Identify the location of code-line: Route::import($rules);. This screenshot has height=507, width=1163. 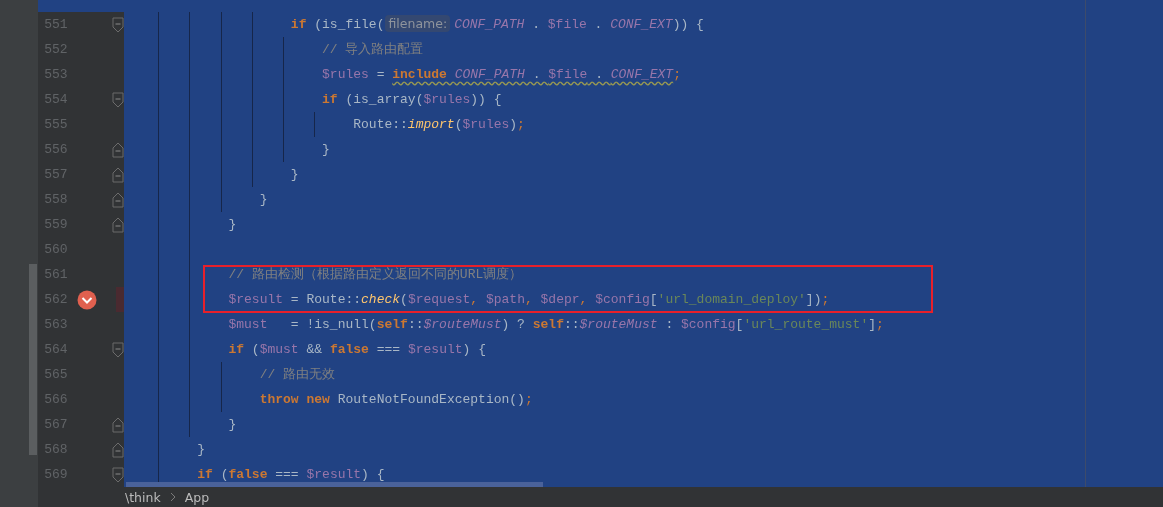
(439, 124).